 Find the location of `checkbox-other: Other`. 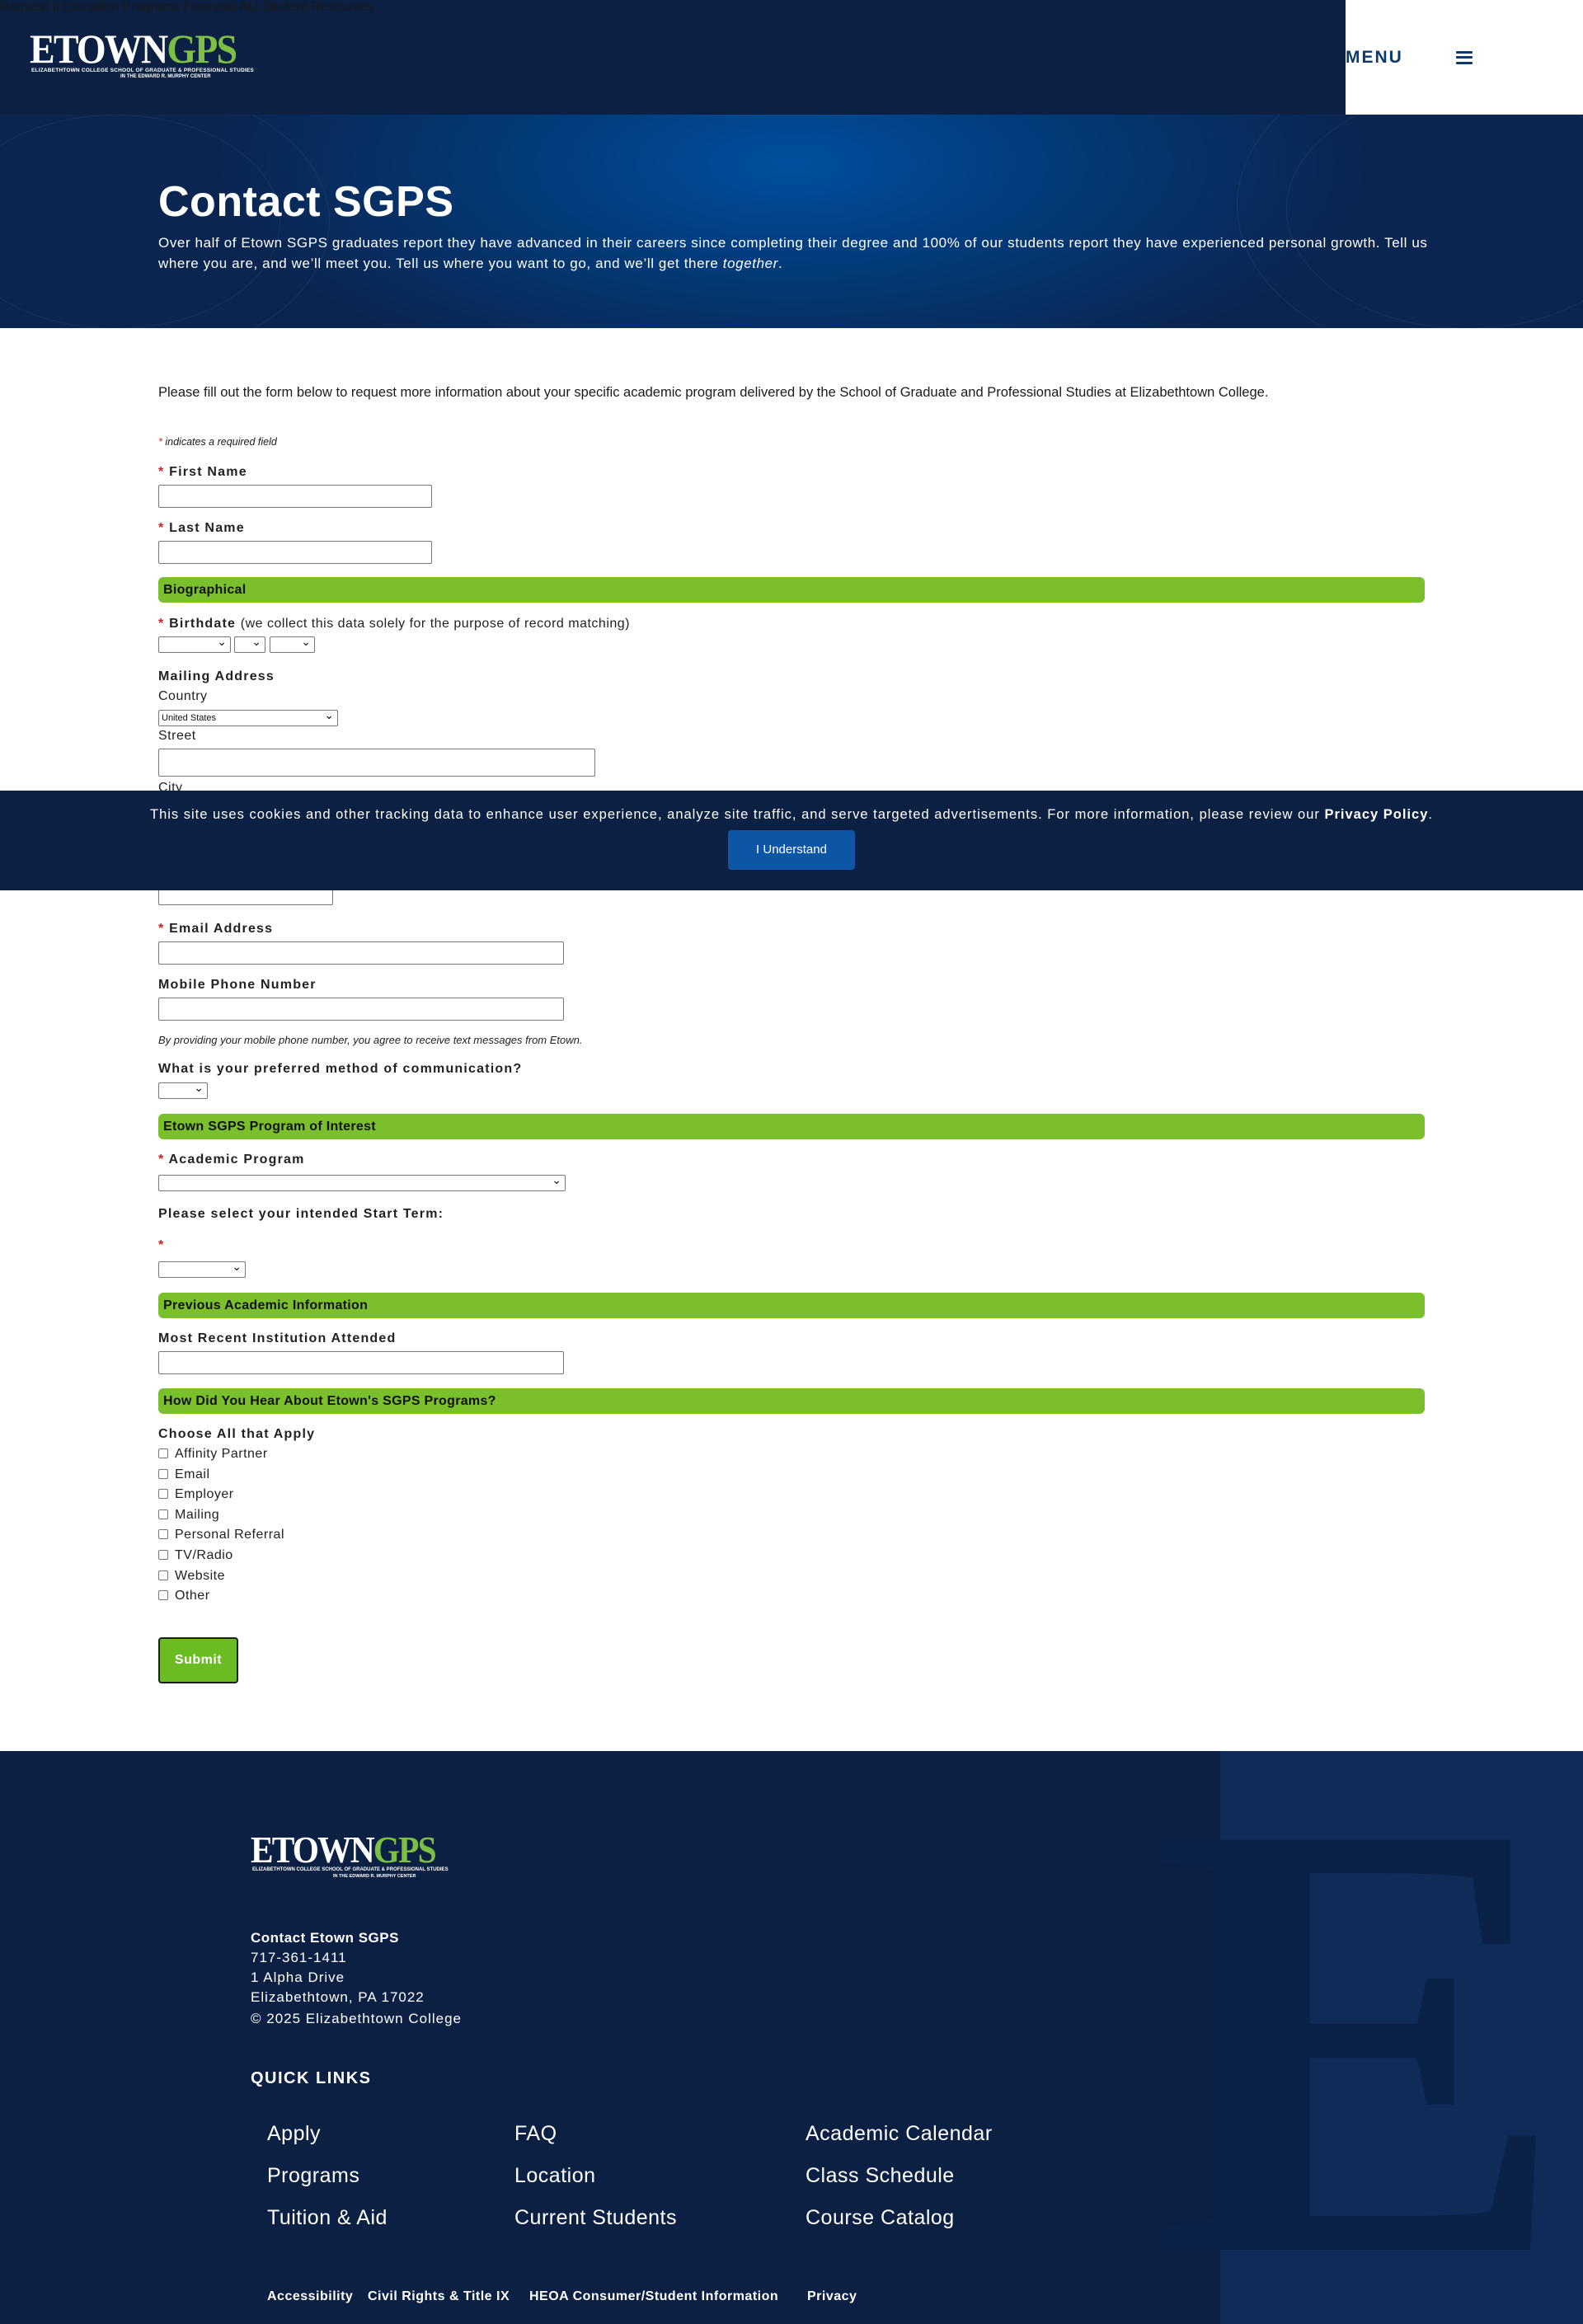

checkbox-other: Other is located at coordinates (184, 1596).